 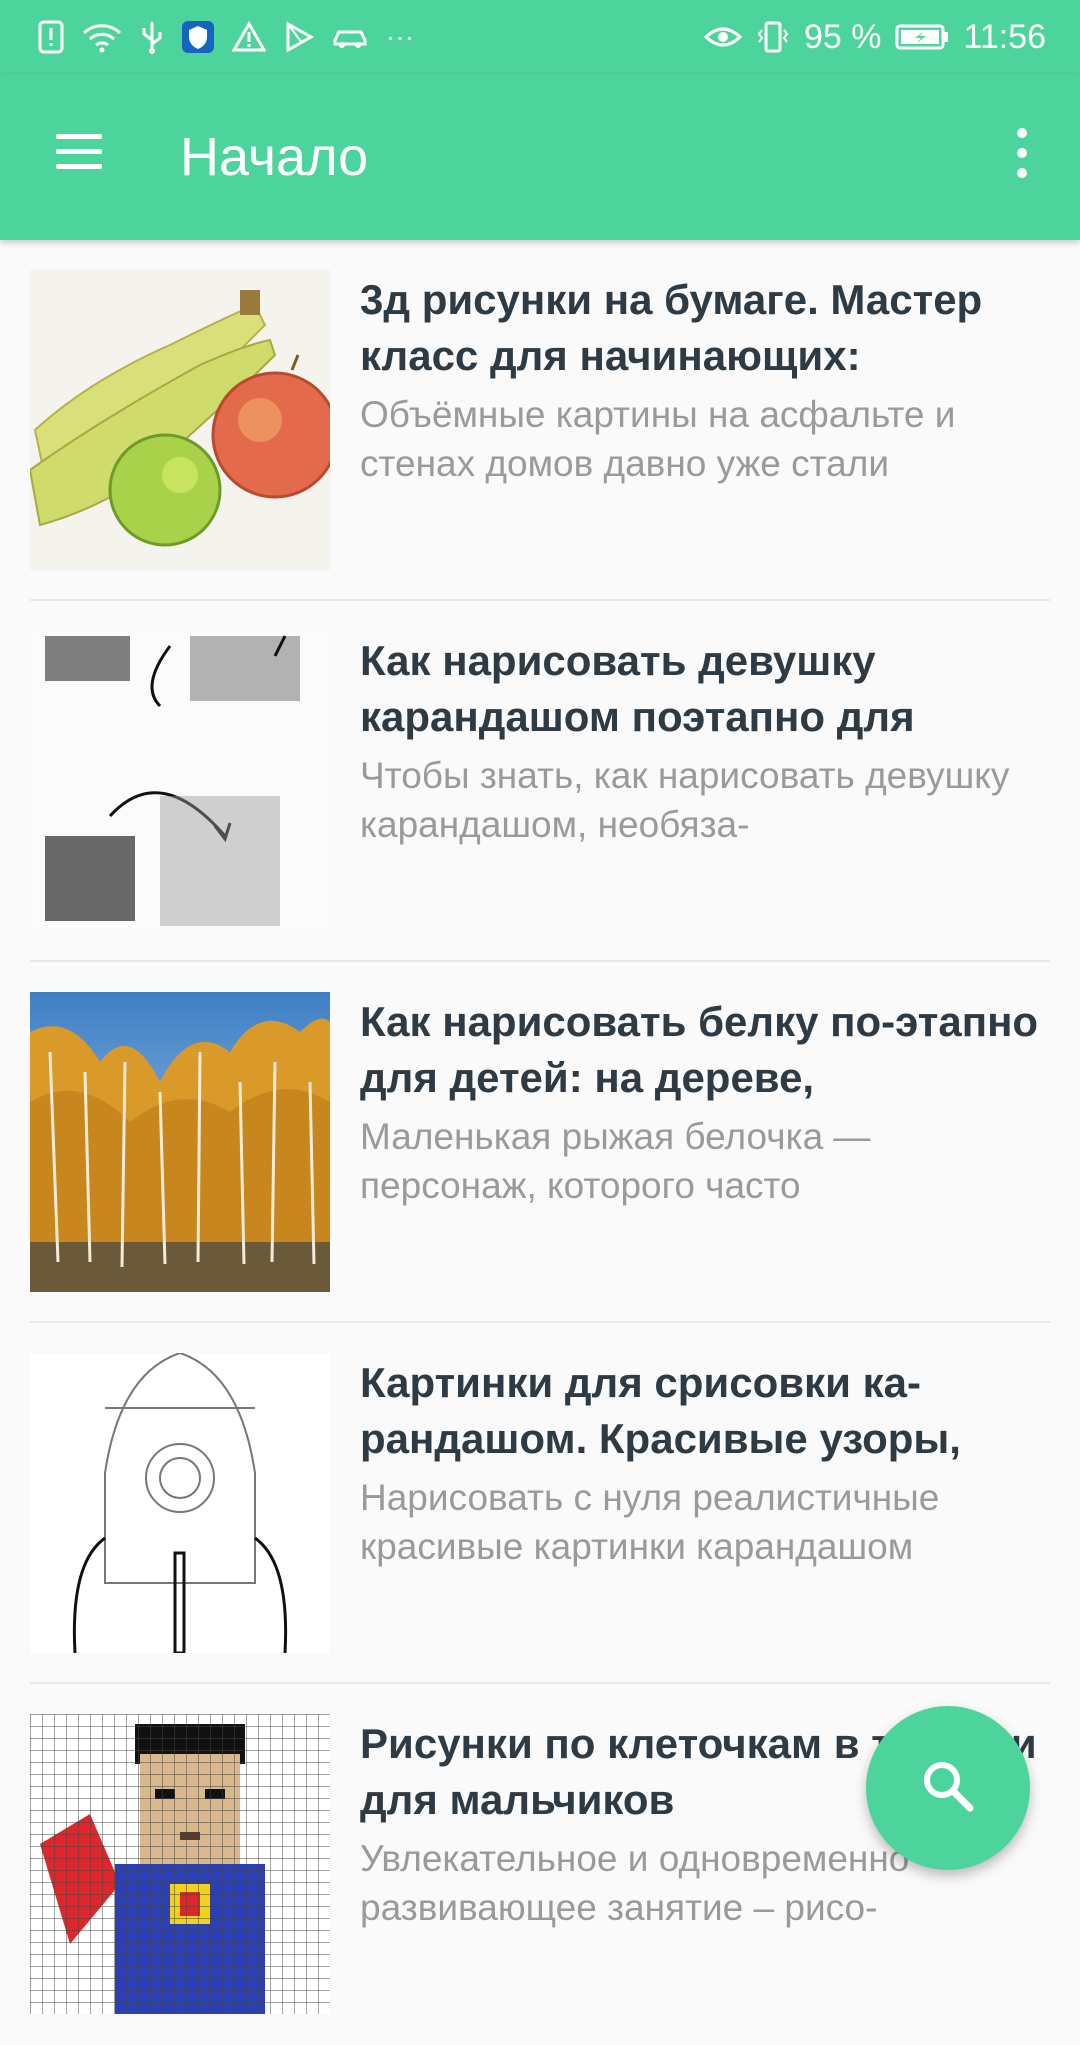 What do you see at coordinates (722, 37) in the screenshot?
I see `eye-icon` at bounding box center [722, 37].